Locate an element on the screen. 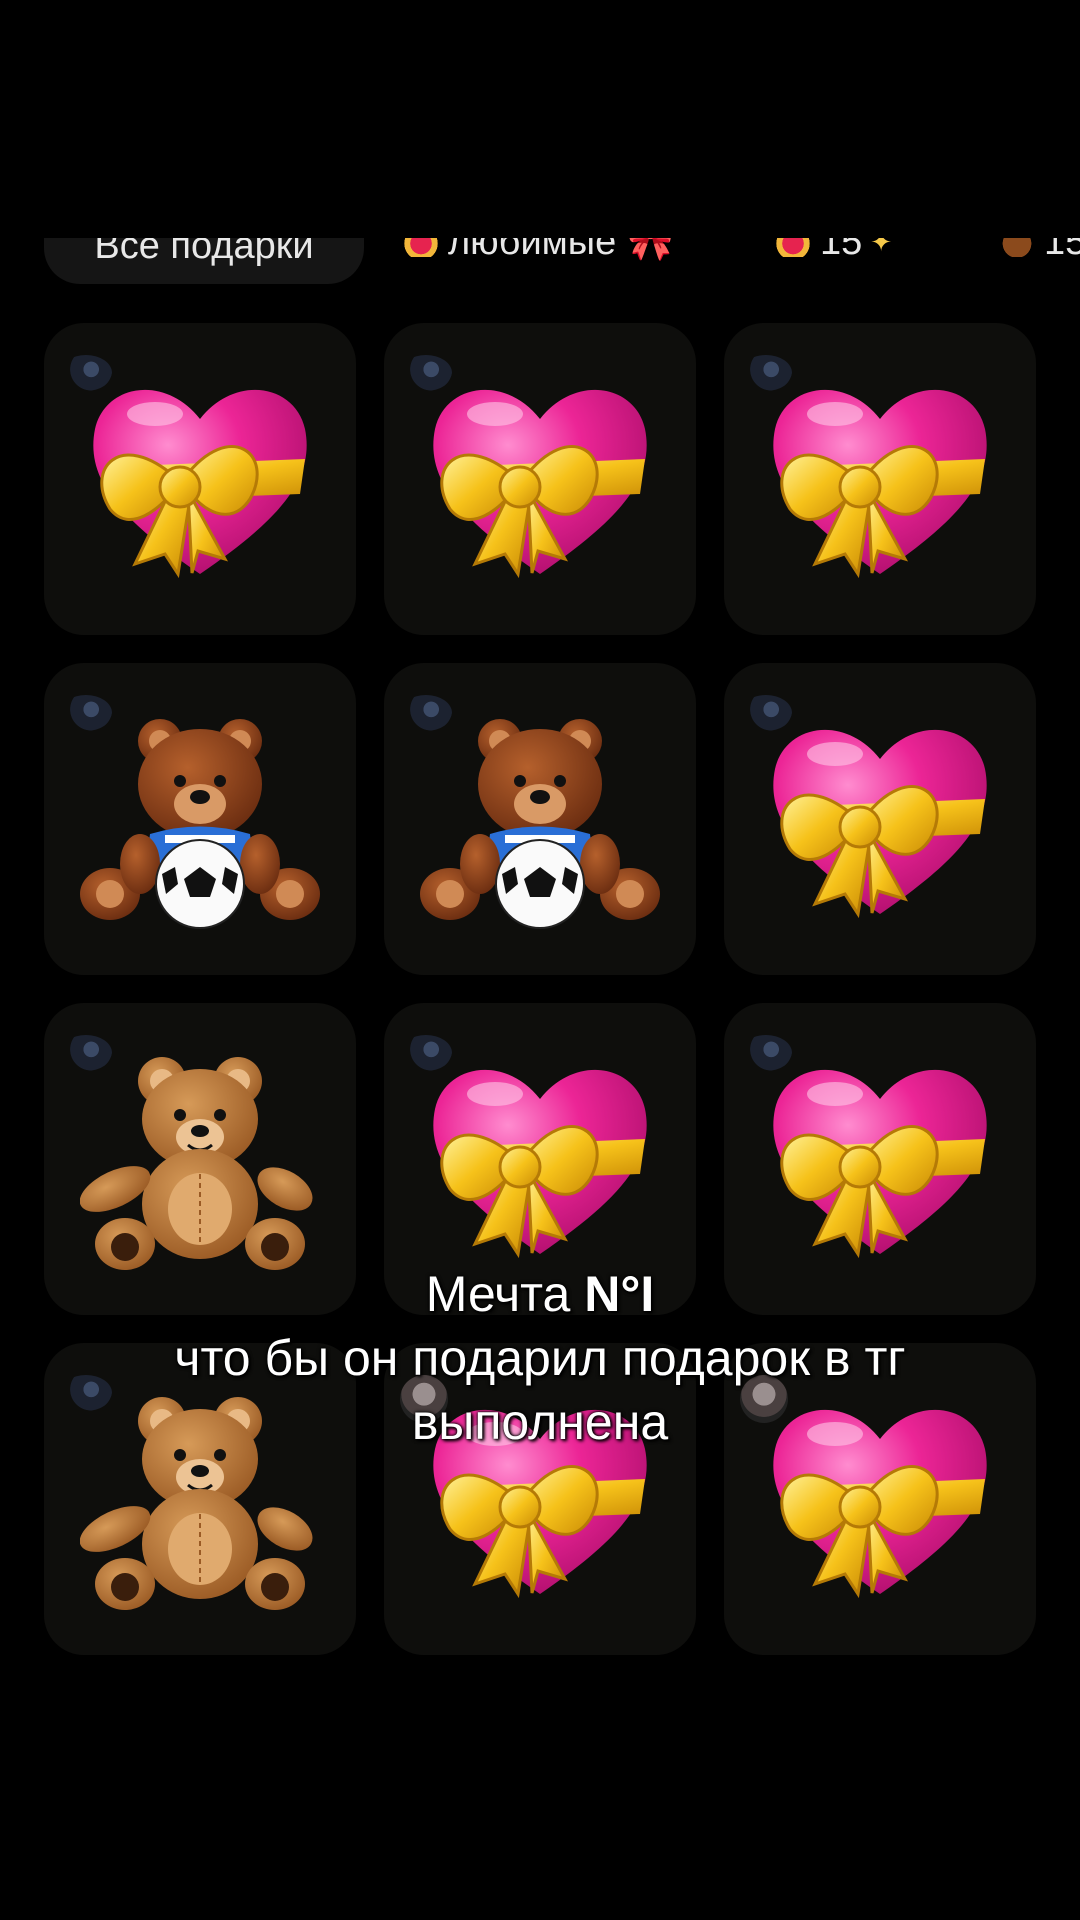  tab-label: любимые 🎀 is located at coordinates (561, 250).